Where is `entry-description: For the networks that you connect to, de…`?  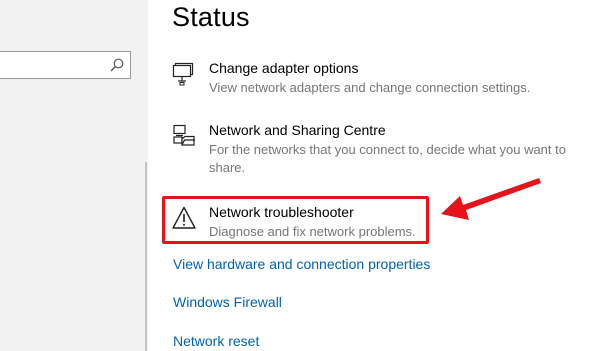 entry-description: For the networks that you connect to, de… is located at coordinates (387, 158).